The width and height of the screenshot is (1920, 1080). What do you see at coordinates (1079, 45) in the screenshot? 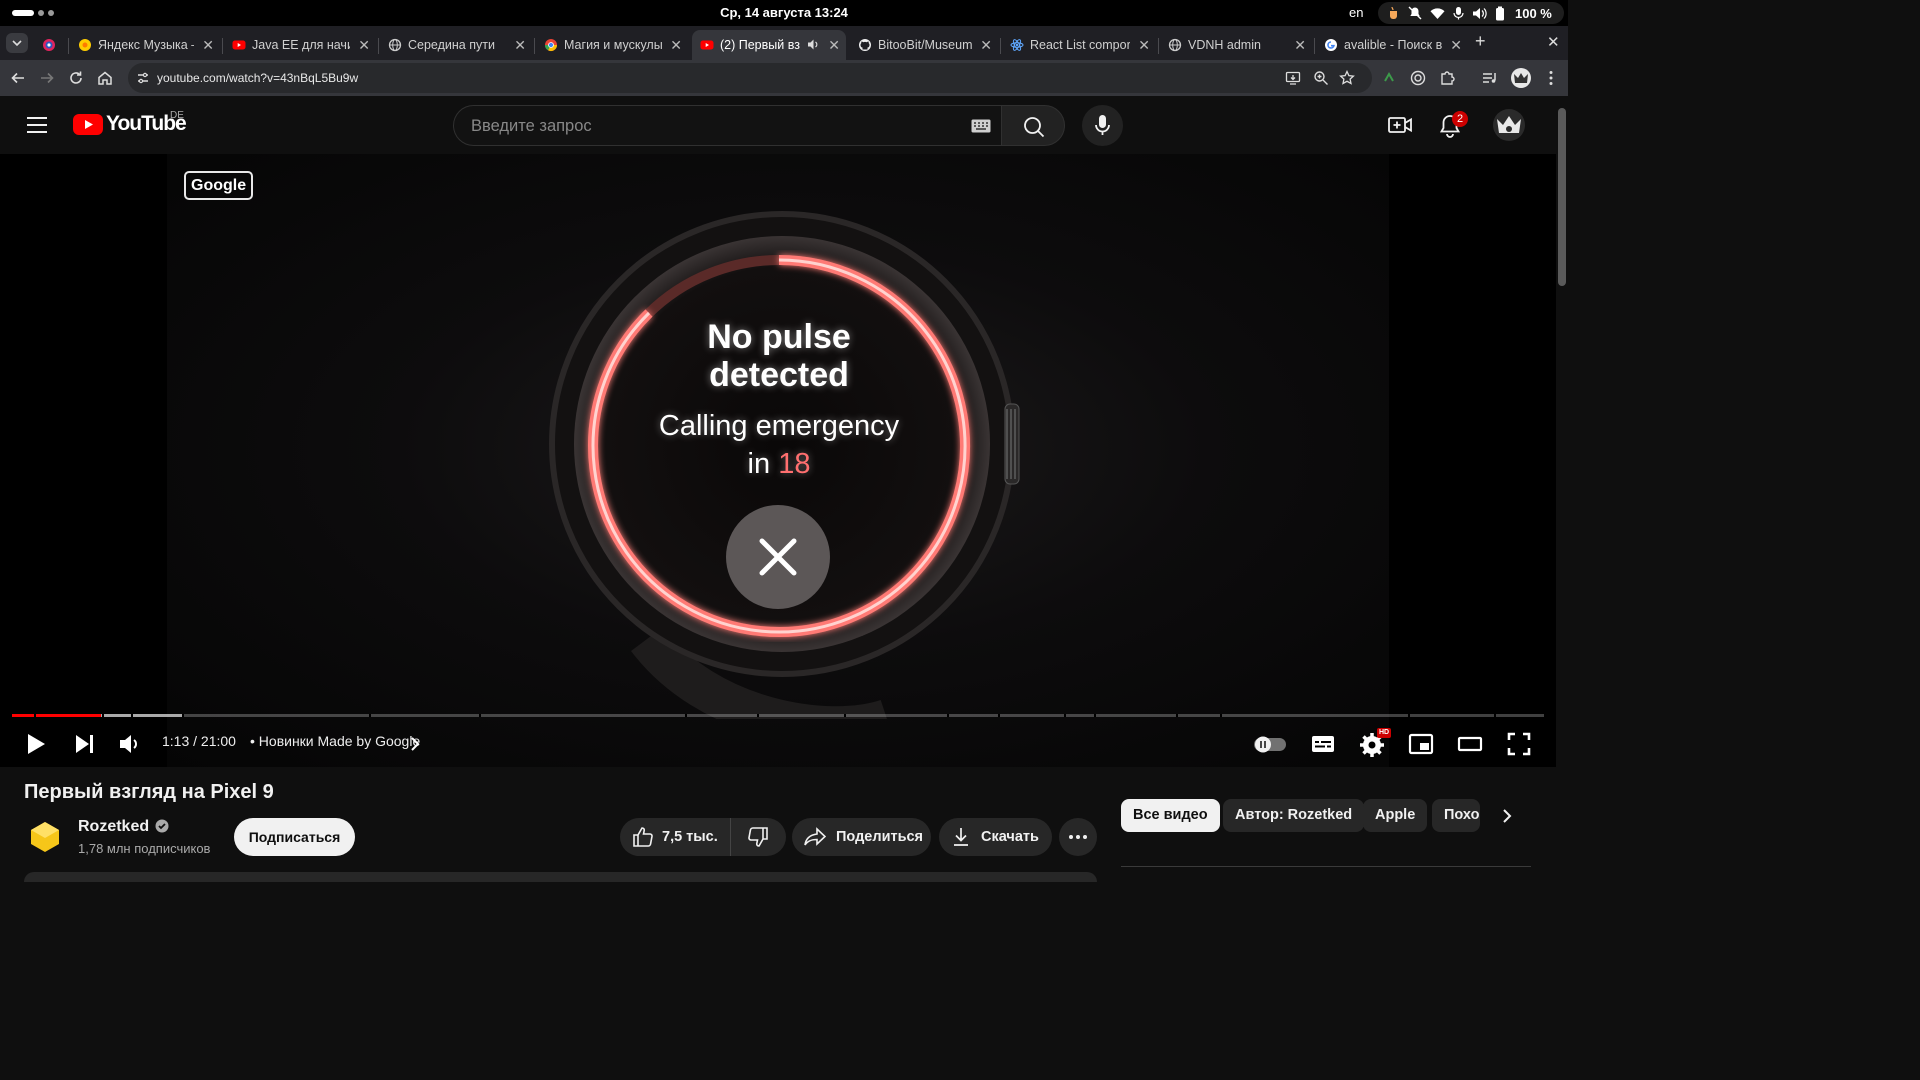
I see `tab-react-list: React List compor ✕` at bounding box center [1079, 45].